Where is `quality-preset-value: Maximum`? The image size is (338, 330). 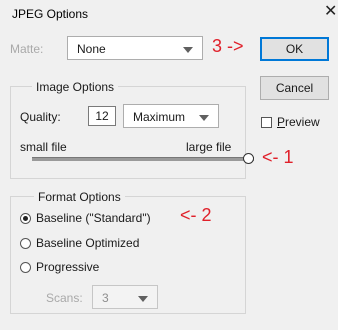 quality-preset-value: Maximum is located at coordinates (159, 117).